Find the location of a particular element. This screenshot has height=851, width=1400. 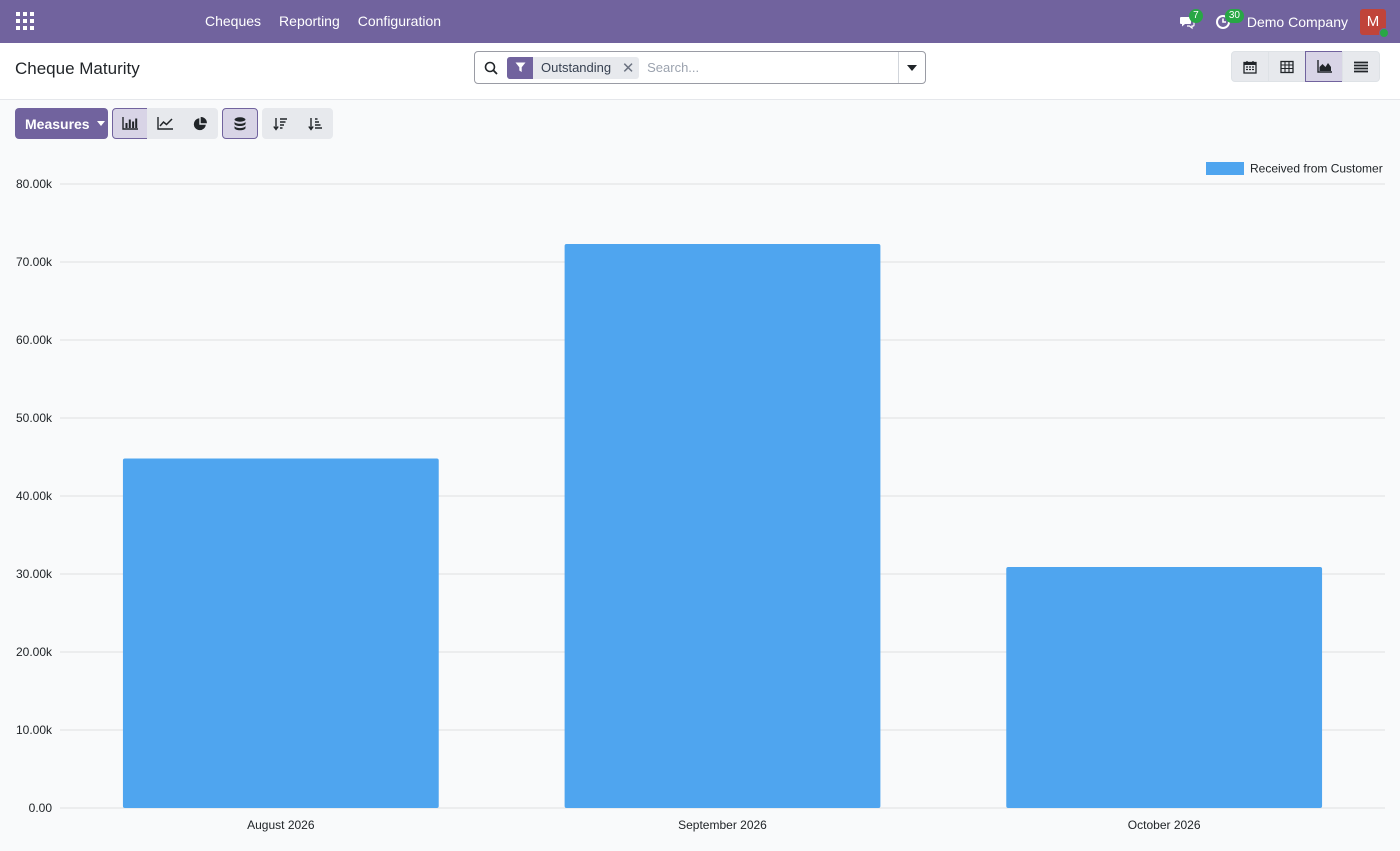

bar-chart-button is located at coordinates (130, 123).